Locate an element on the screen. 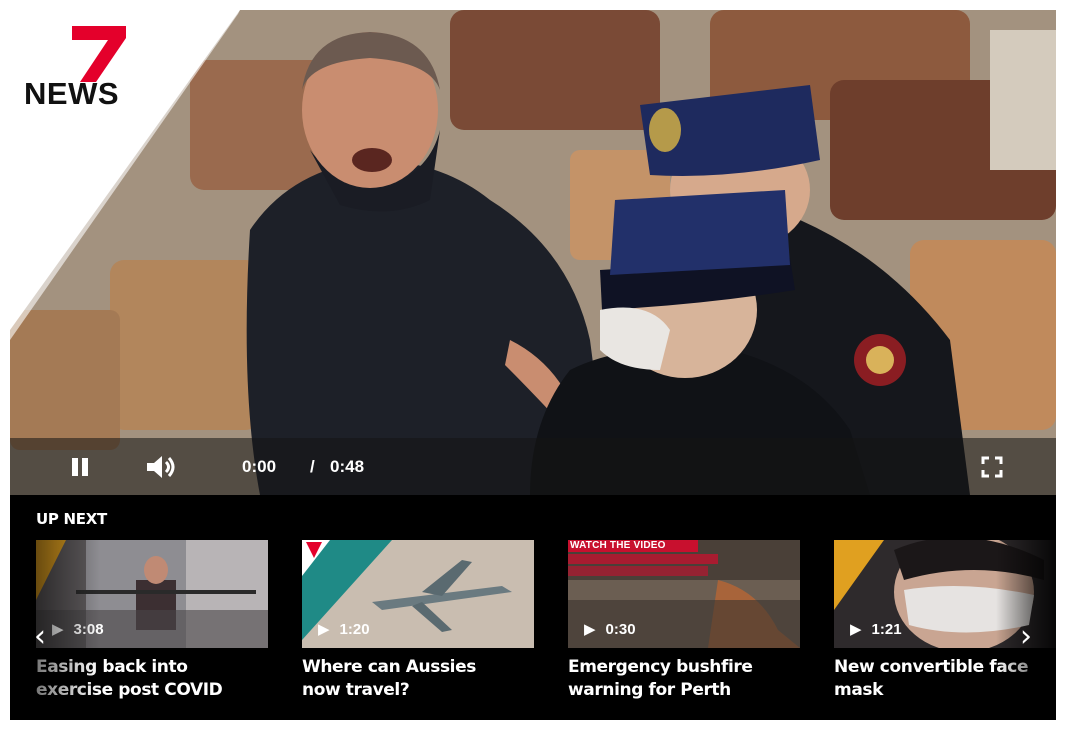 Image resolution: width=1066 pixels, height=730 pixels. thumbnail-overlay-text: WATCH THE VIDEO is located at coordinates (618, 545).